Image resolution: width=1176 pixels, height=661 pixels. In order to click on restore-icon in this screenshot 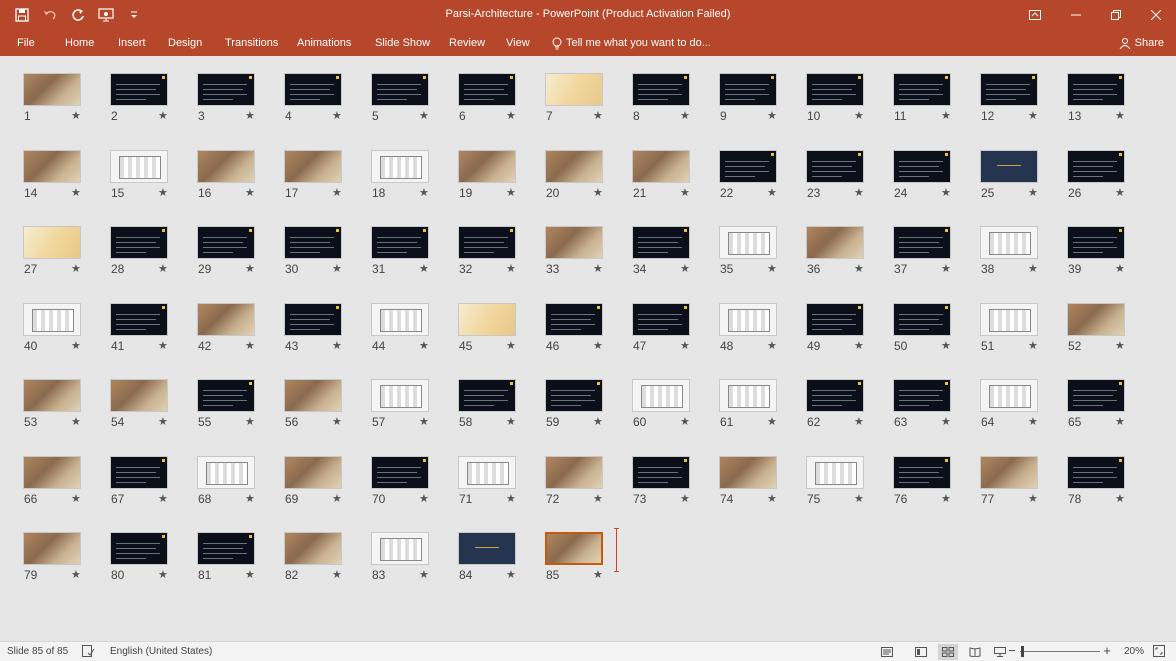, I will do `click(1116, 15)`.